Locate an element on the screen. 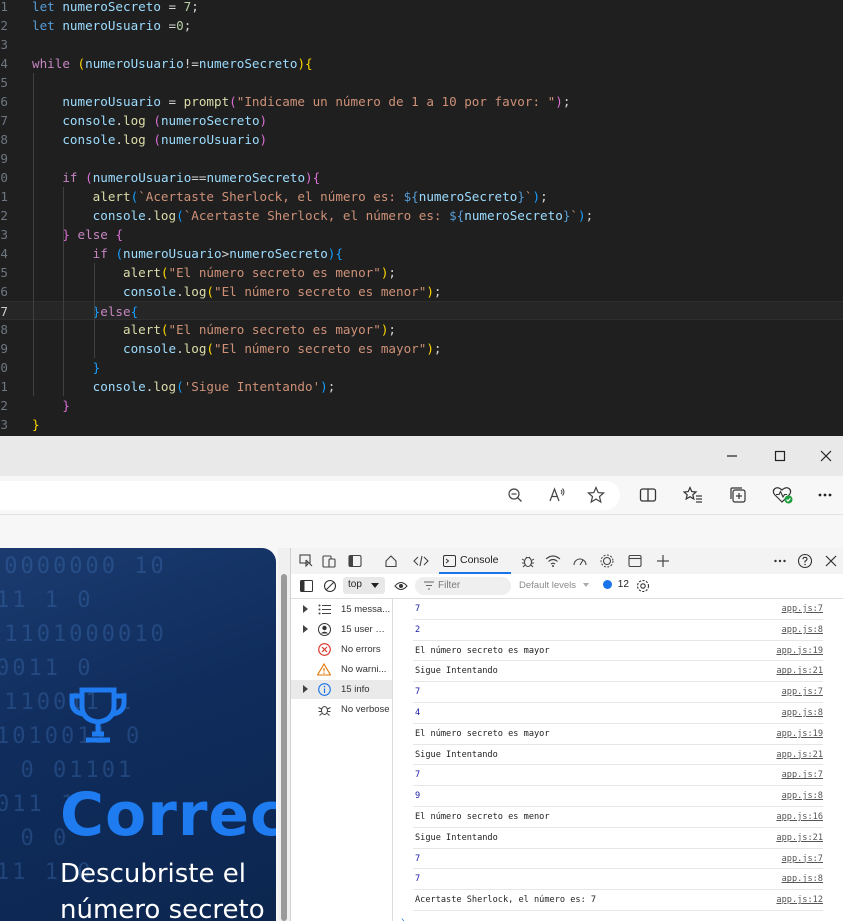 The image size is (843, 921). devtools-close-icon is located at coordinates (831, 561).